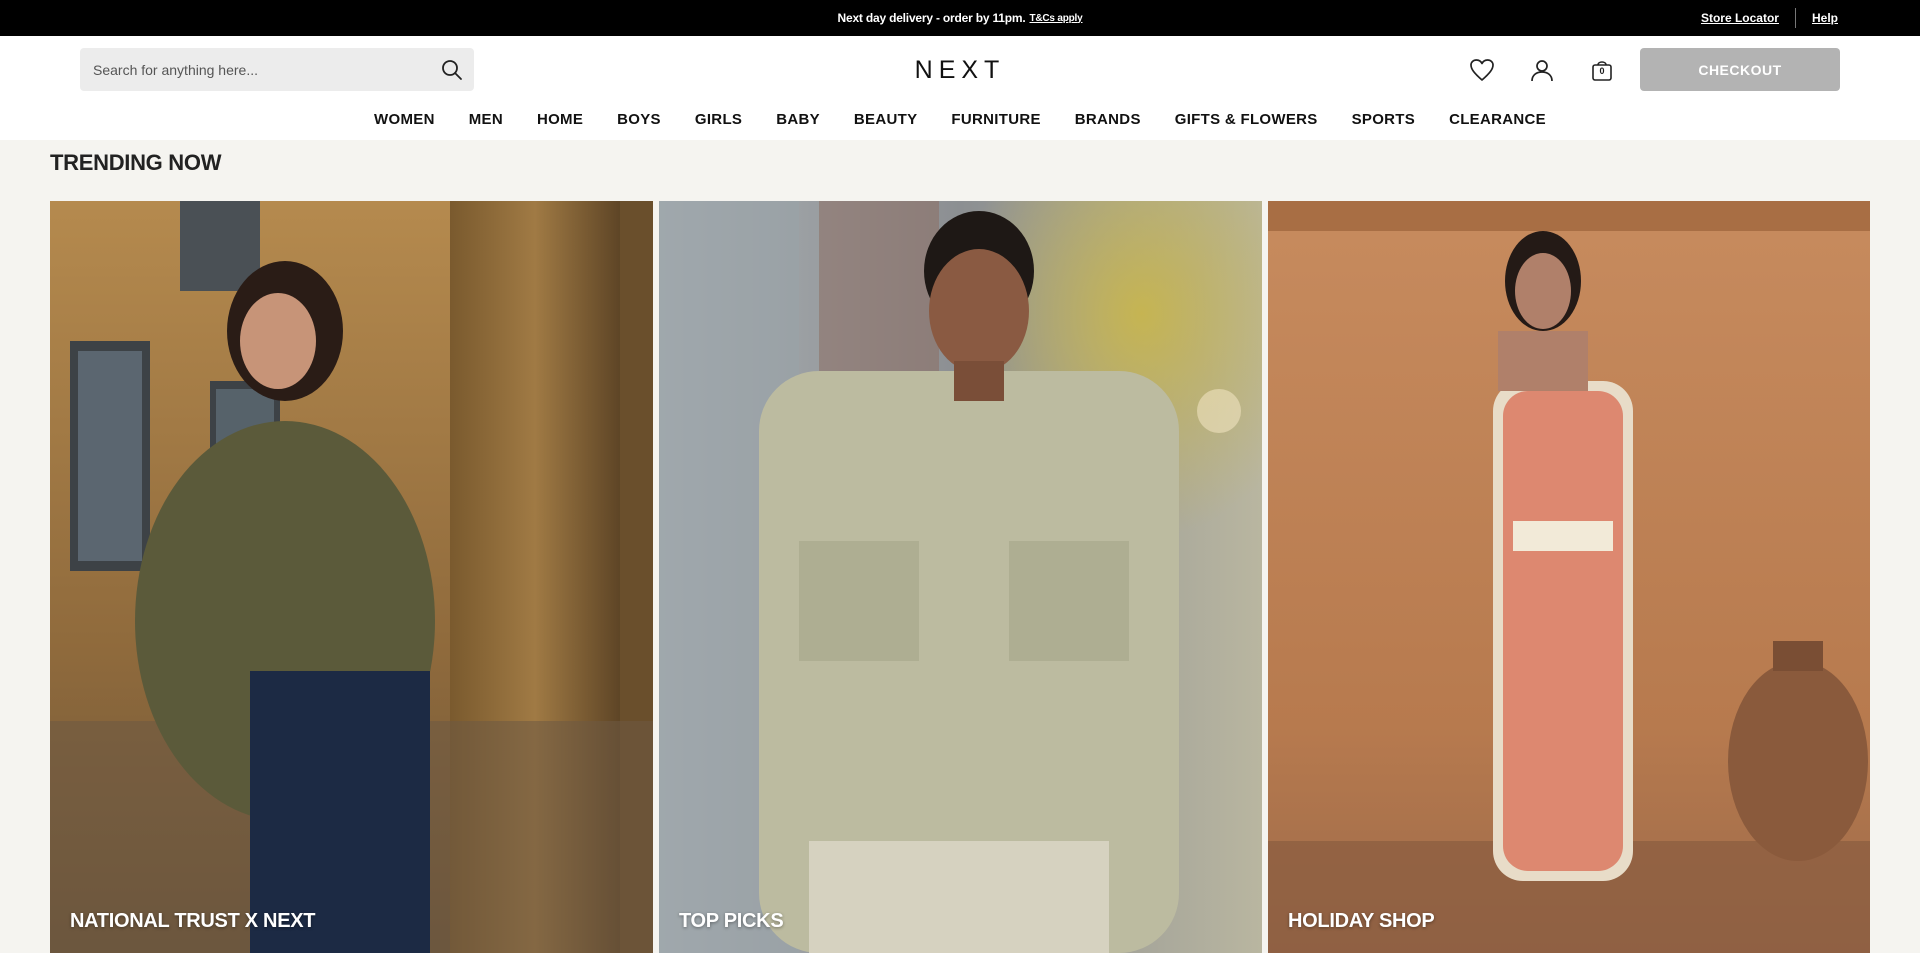 Image resolution: width=1920 pixels, height=953 pixels. What do you see at coordinates (1497, 120) in the screenshot?
I see `nav-item-clearance: CLEARANCE` at bounding box center [1497, 120].